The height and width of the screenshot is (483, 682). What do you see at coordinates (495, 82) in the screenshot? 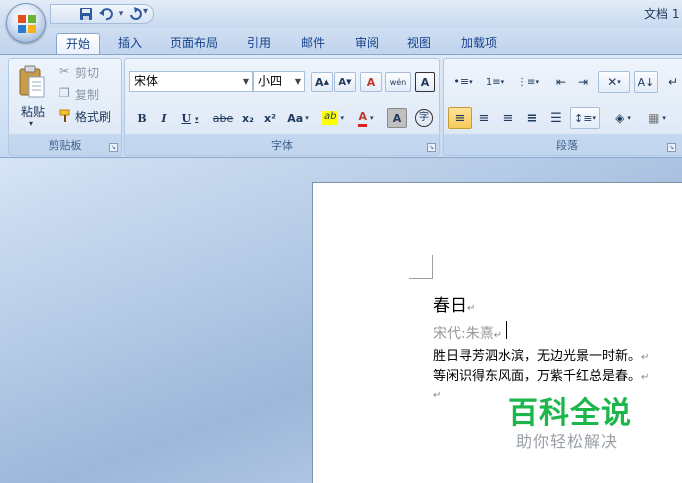
I see `numbering-button: 1≡ ▾` at bounding box center [495, 82].